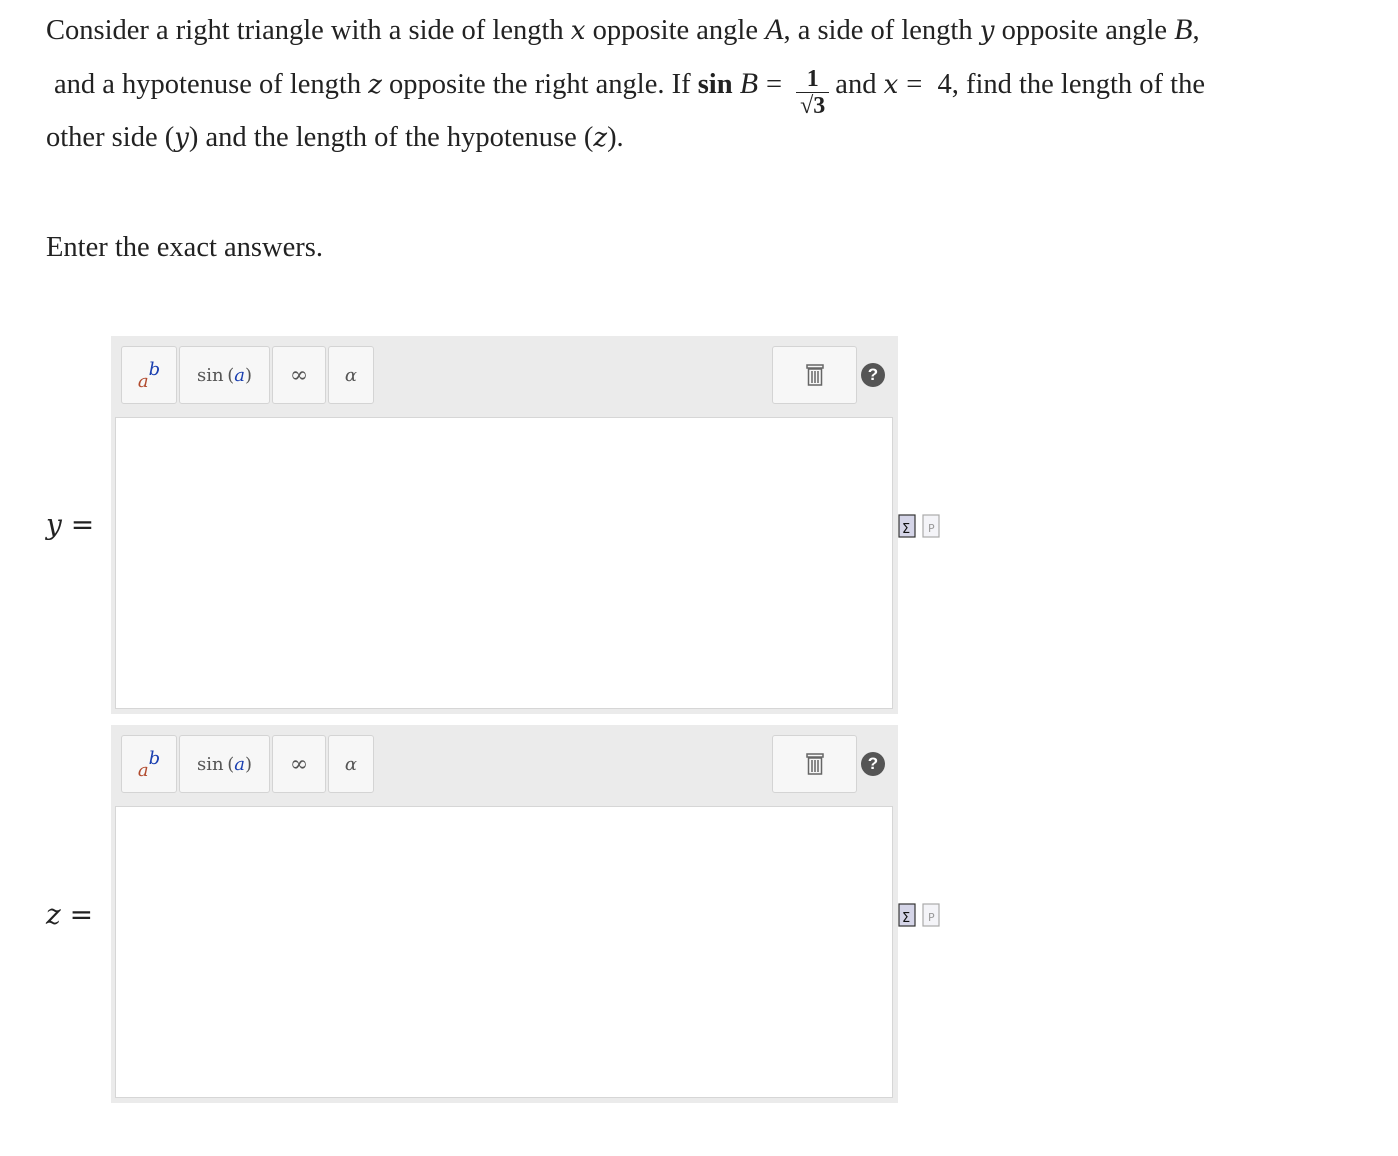 This screenshot has height=1156, width=1398. What do you see at coordinates (391, 137) in the screenshot?
I see `problem-text: ) and the length of the hypotenuse (` at bounding box center [391, 137].